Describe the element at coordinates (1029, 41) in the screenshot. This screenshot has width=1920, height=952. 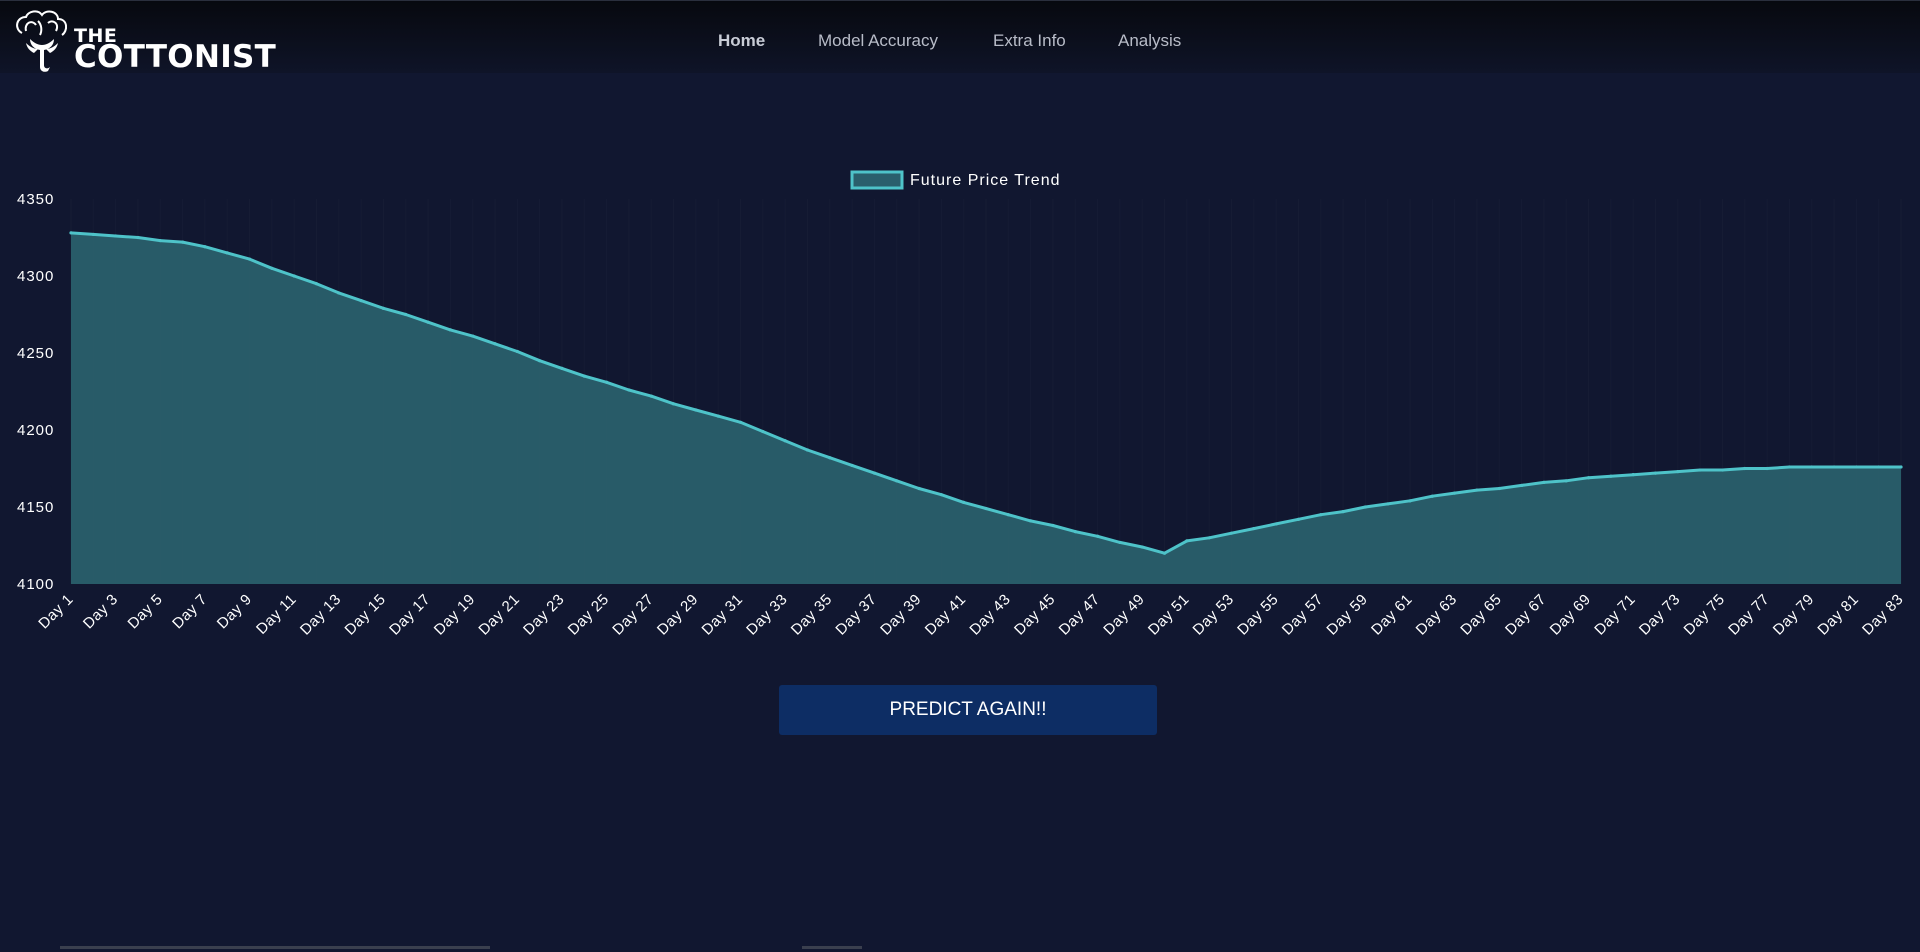
I see `nav-extra-info: Extra Info` at that location.